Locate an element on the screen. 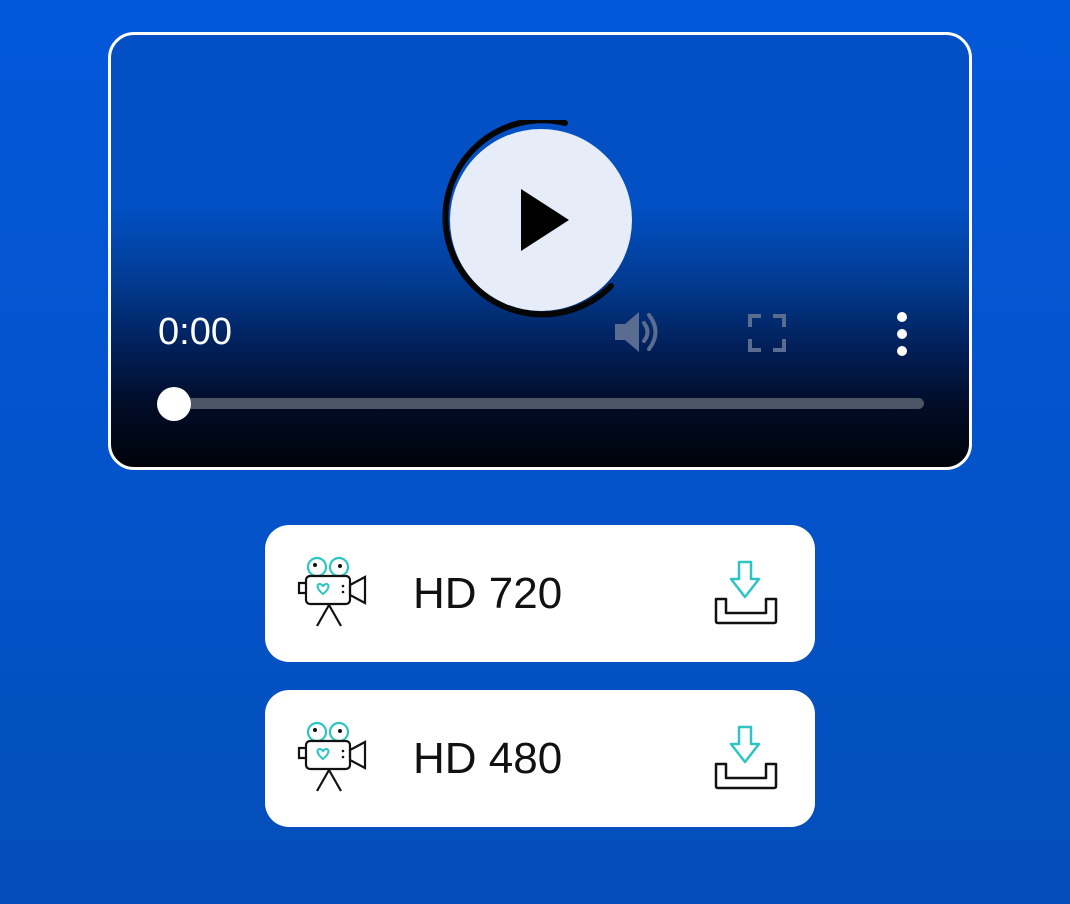 The image size is (1070, 904). volume-icon is located at coordinates (638, 332).